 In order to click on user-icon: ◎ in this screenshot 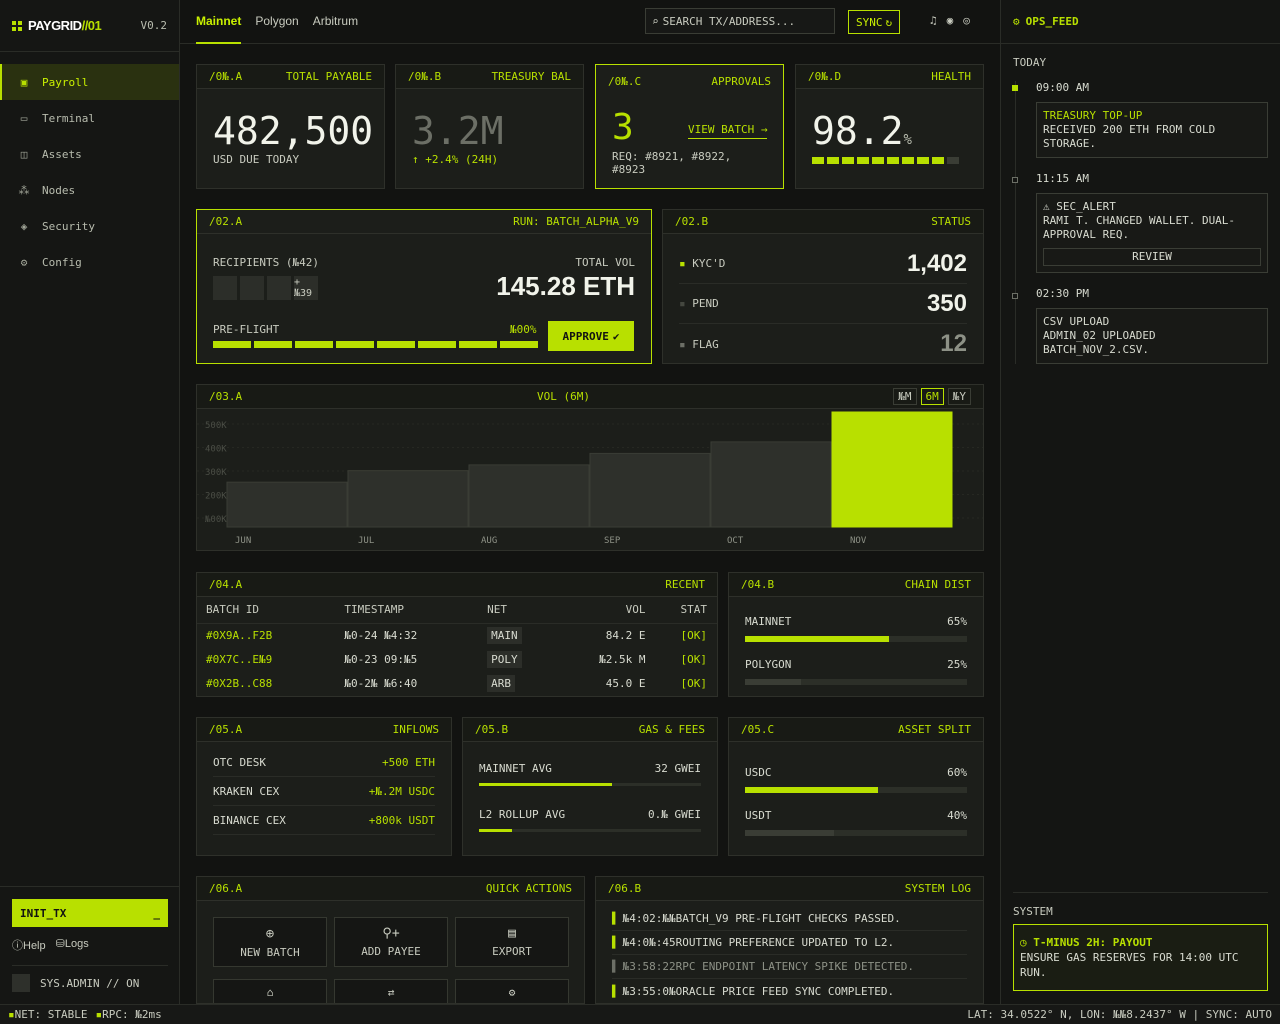, I will do `click(966, 20)`.